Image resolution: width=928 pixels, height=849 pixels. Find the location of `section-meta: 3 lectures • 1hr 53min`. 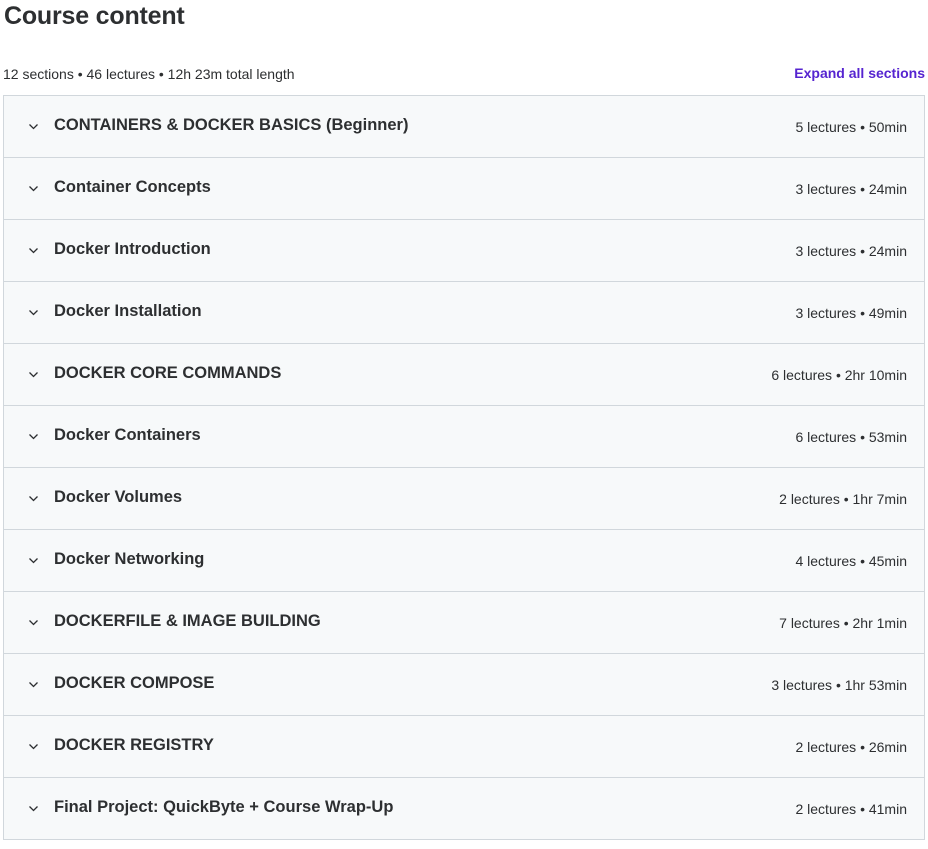

section-meta: 3 lectures • 1hr 53min is located at coordinates (839, 685).